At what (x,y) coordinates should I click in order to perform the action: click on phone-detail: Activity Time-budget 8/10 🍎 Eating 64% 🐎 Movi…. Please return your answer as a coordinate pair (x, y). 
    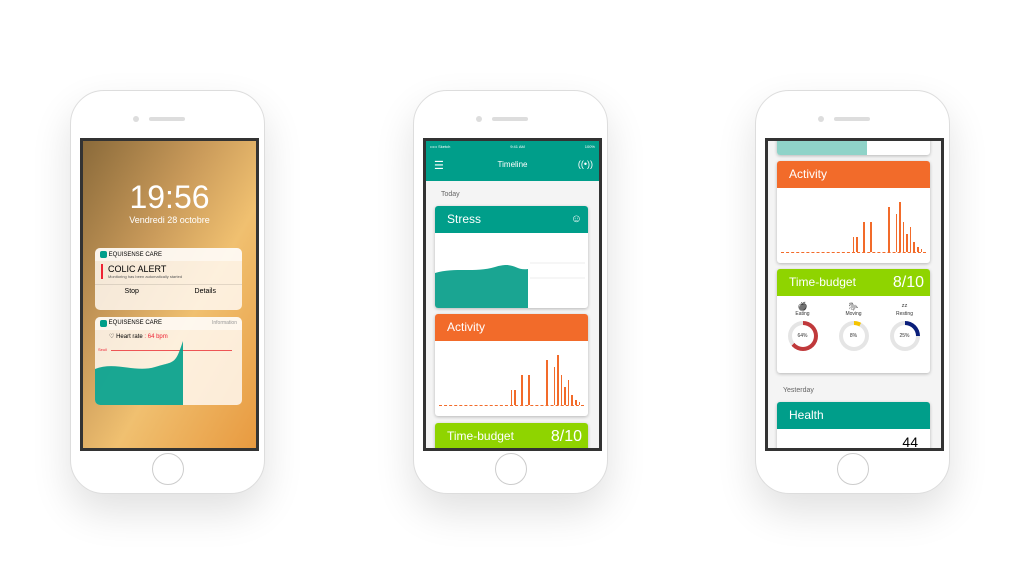
    Looking at the image, I should click on (852, 292).